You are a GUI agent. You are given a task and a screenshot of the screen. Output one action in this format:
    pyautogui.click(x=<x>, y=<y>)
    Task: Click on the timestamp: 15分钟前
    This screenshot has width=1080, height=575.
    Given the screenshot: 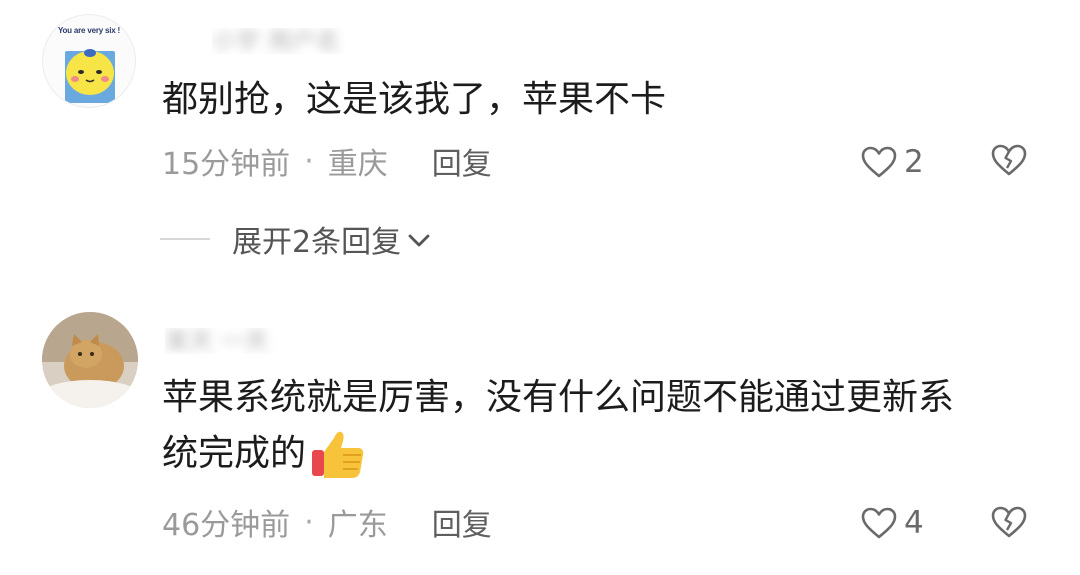 What is the action you would take?
    pyautogui.click(x=226, y=164)
    